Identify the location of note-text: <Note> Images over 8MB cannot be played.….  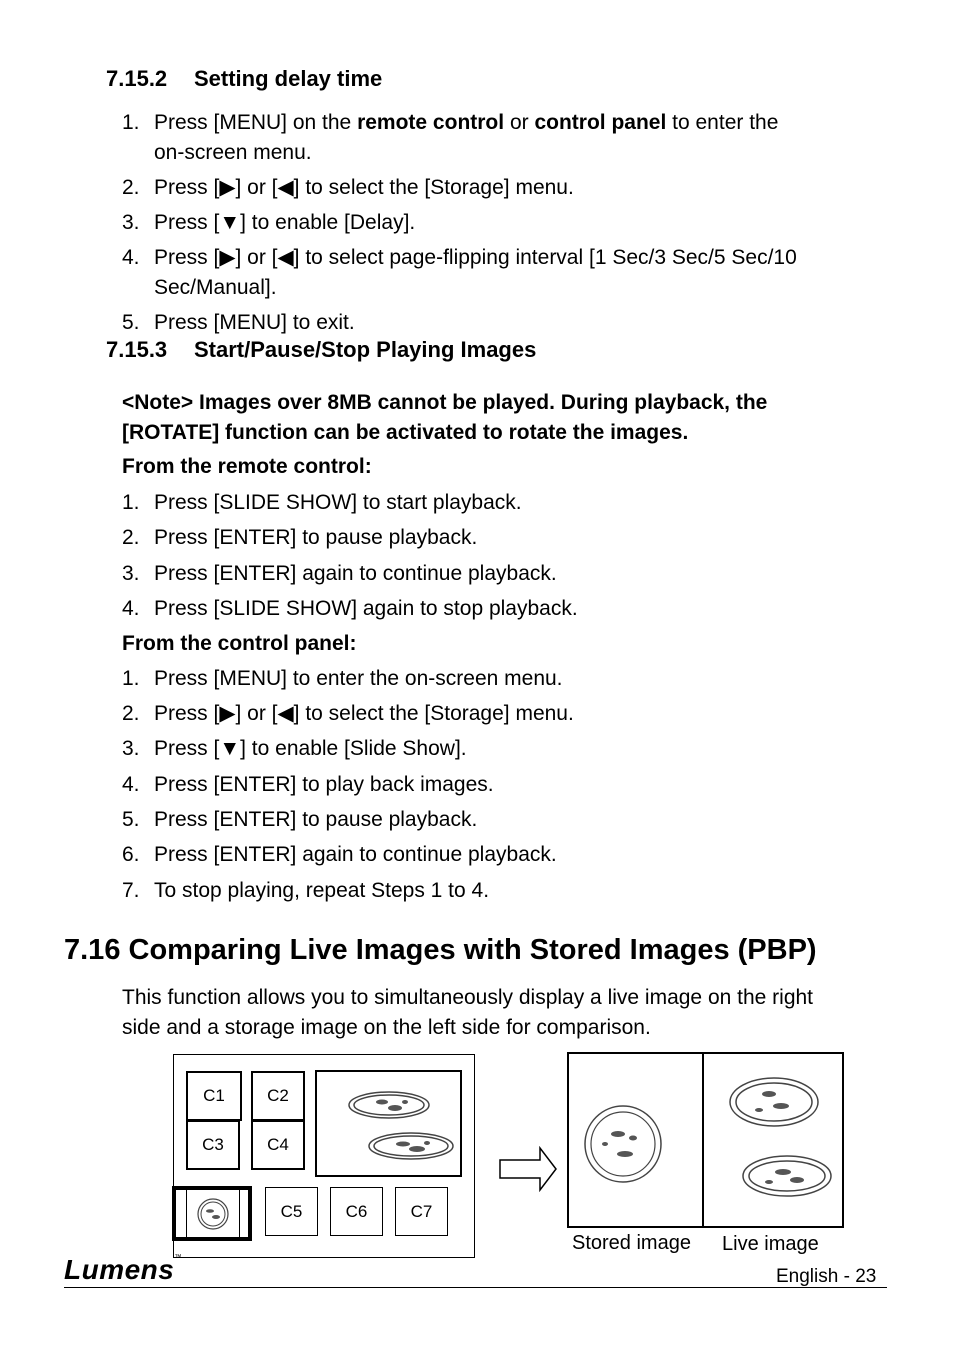
(444, 417).